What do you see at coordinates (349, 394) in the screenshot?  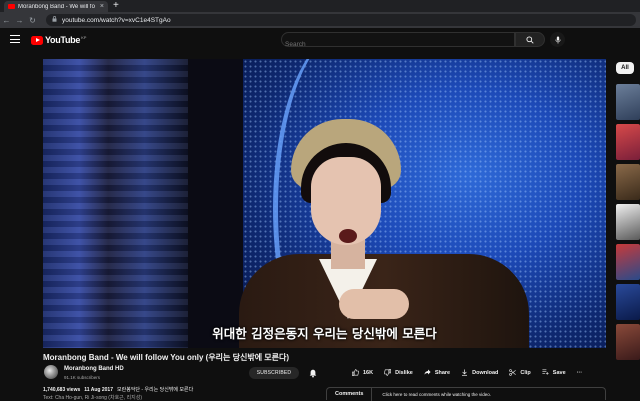 I see `comments-label: Comments` at bounding box center [349, 394].